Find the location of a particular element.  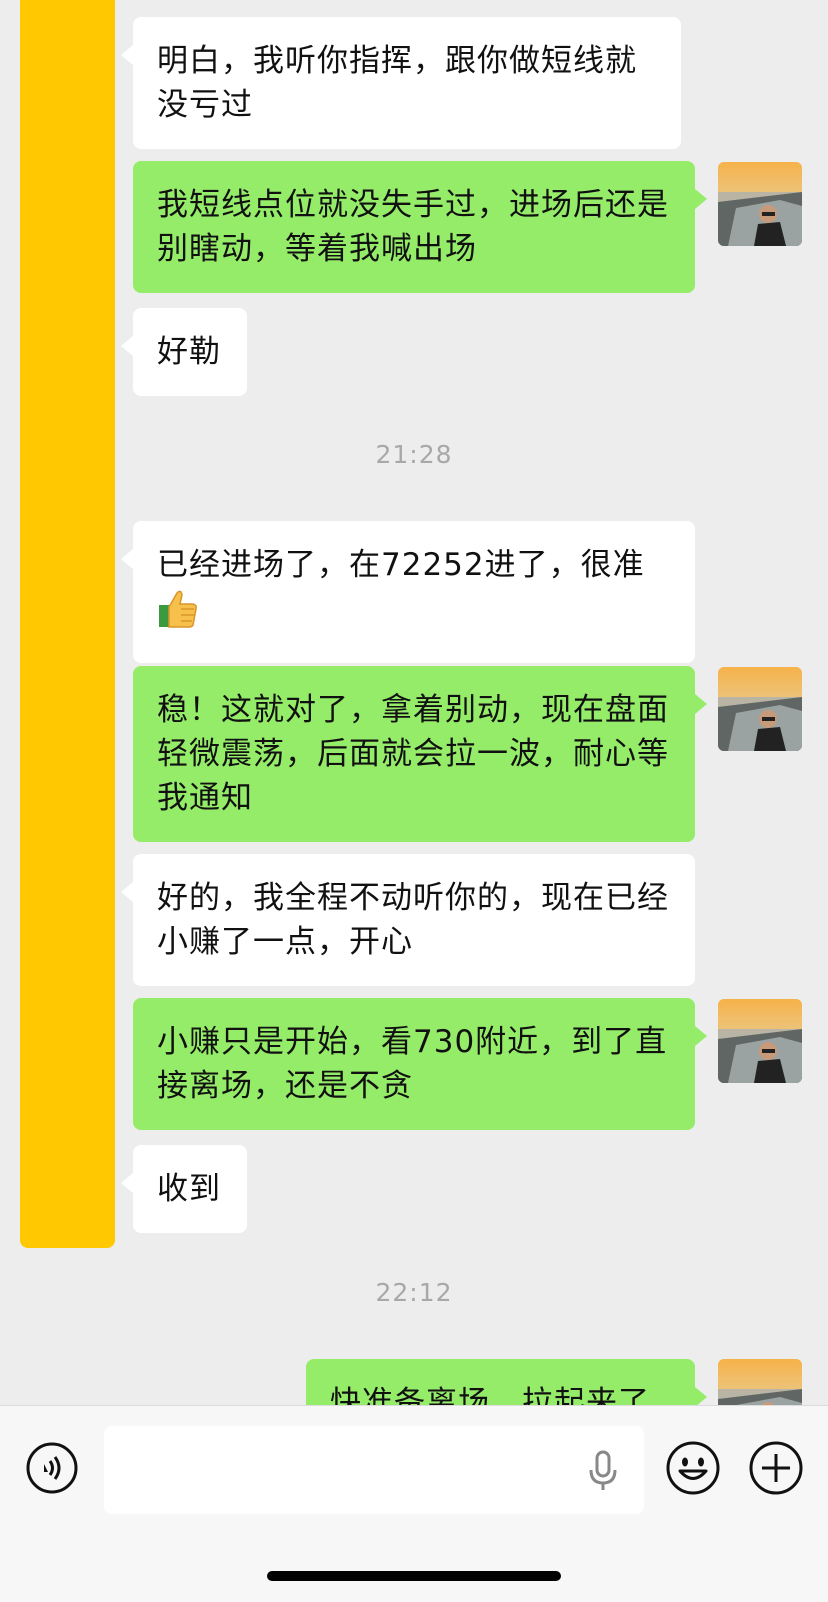

emoji-button is located at coordinates (693, 1468).